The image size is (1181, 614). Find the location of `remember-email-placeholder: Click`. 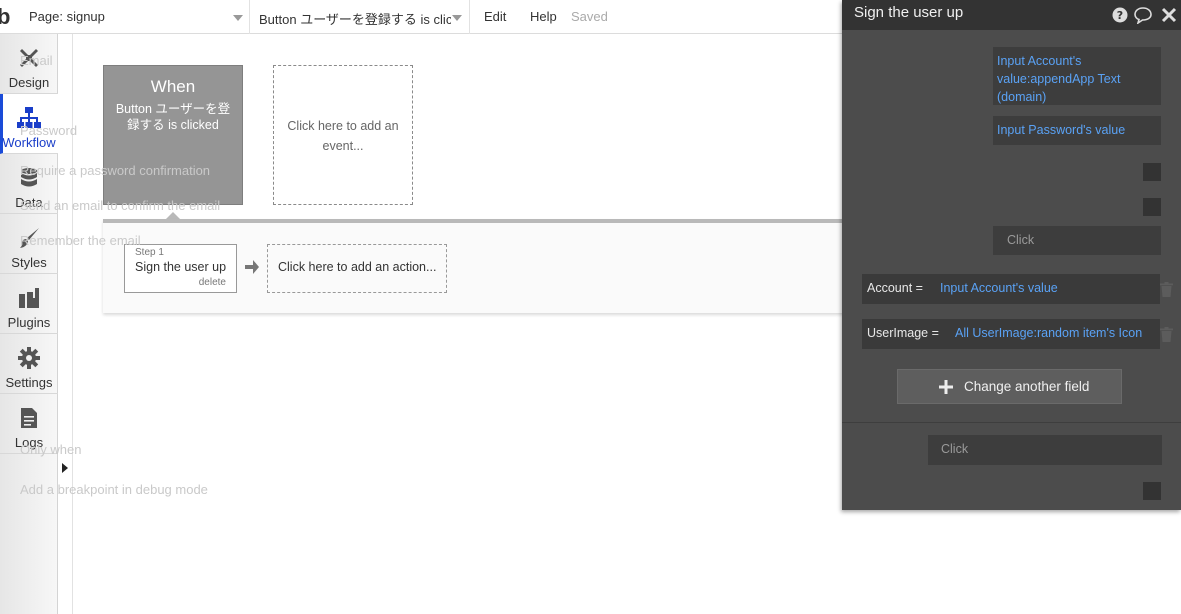

remember-email-placeholder: Click is located at coordinates (1021, 240).